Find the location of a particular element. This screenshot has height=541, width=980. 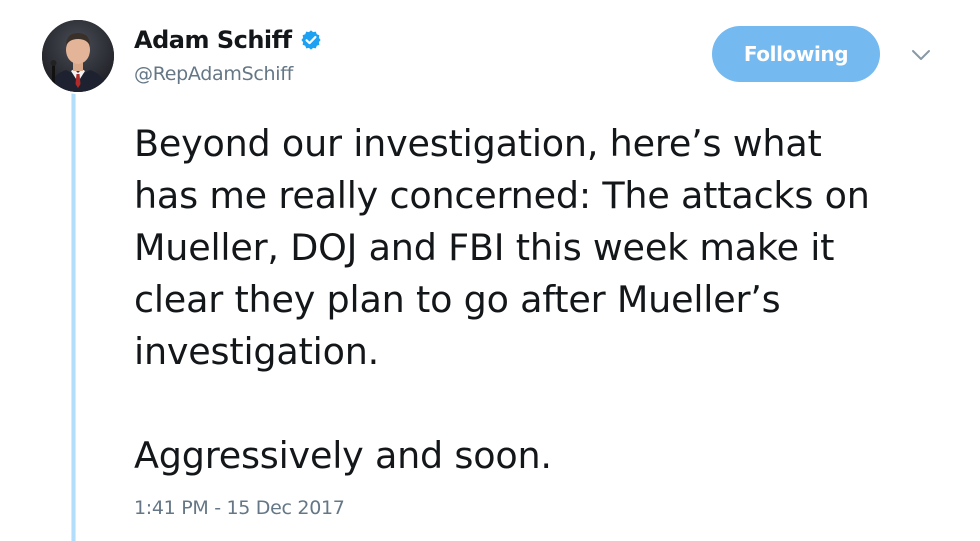

avatar is located at coordinates (78, 56).